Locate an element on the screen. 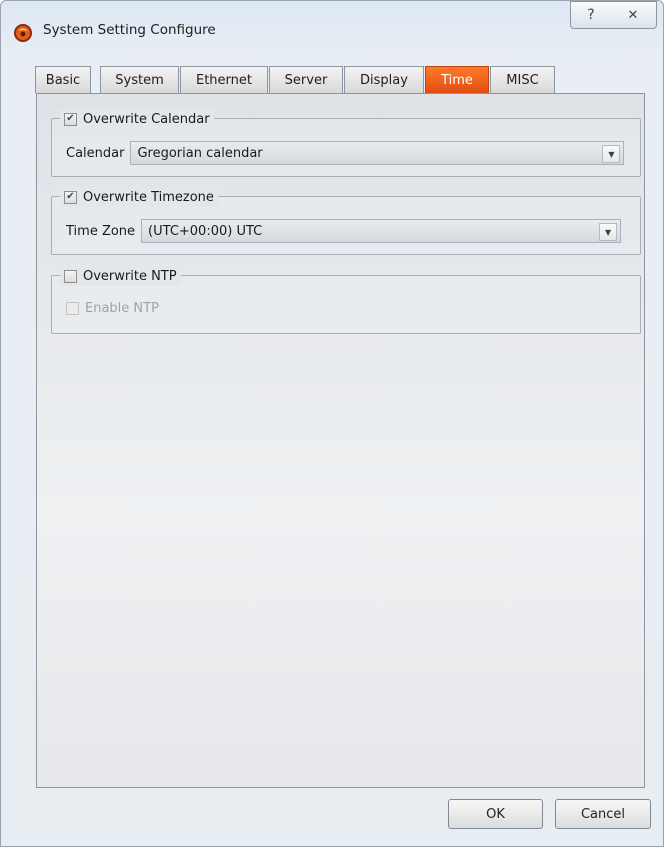 The height and width of the screenshot is (847, 664). cancel-button: Cancel is located at coordinates (603, 814).